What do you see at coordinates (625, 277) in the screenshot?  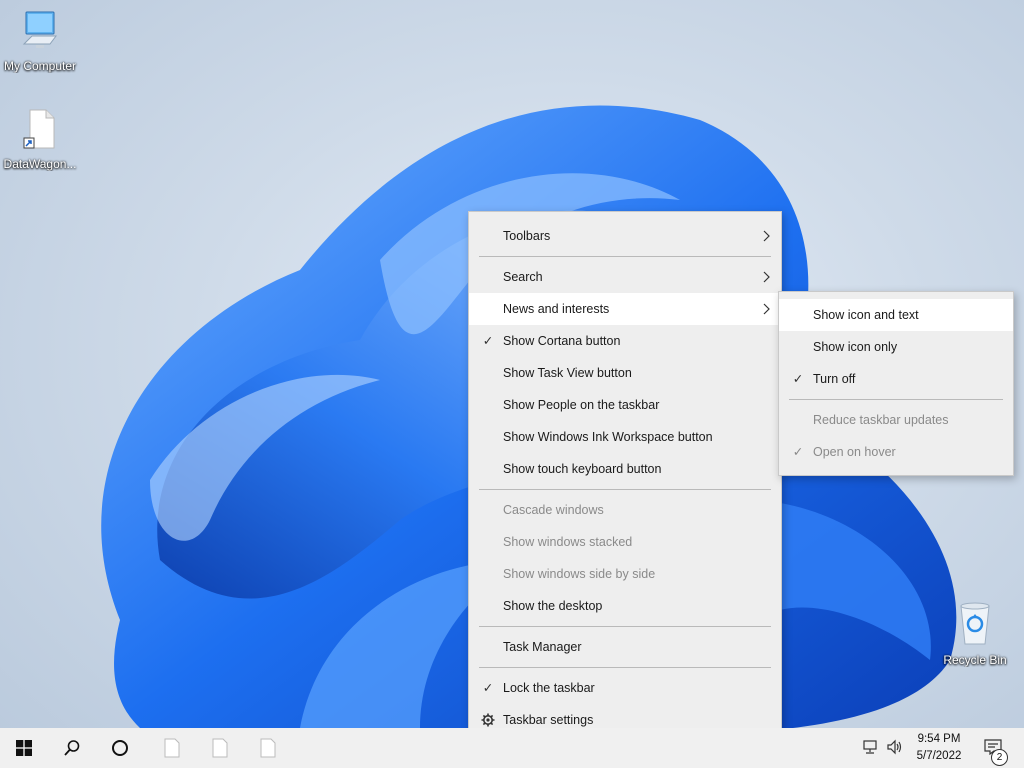 I see `menu-item-search: Search` at bounding box center [625, 277].